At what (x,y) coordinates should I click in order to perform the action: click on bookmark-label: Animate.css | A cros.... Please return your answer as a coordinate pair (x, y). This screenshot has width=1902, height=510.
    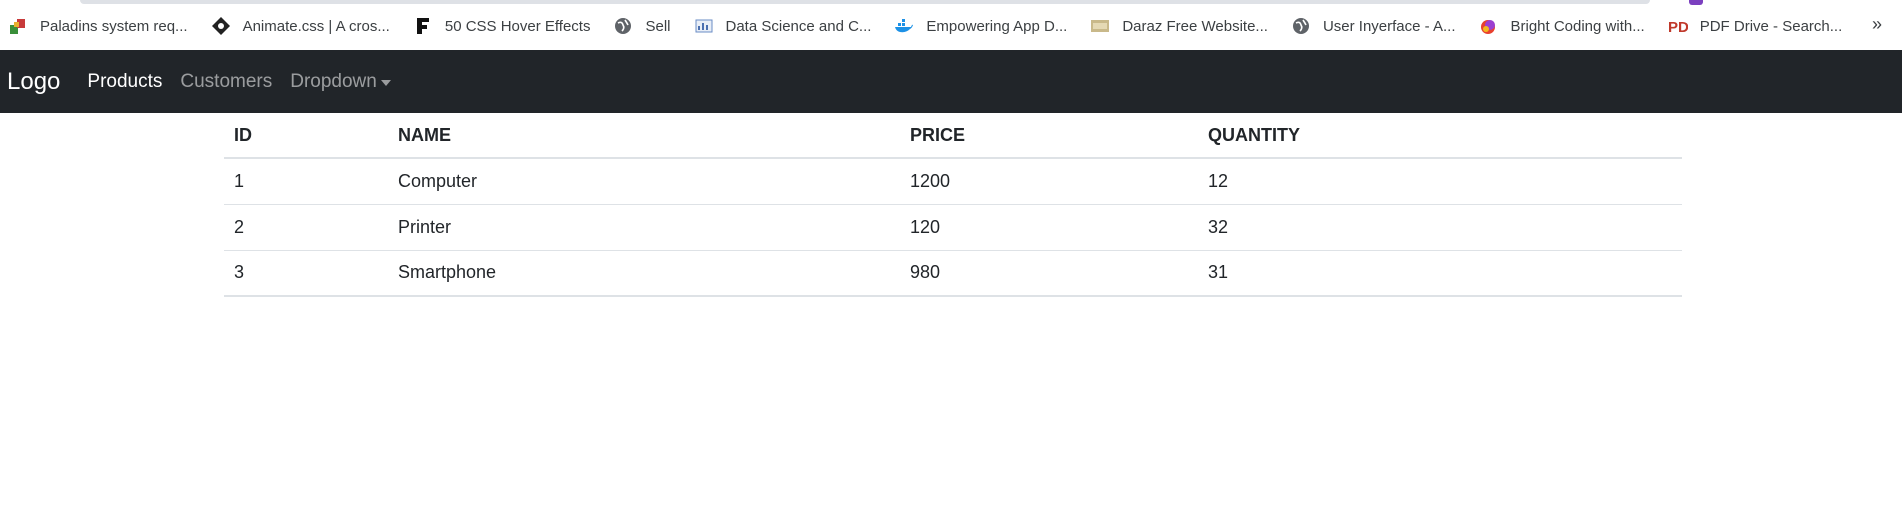
    Looking at the image, I should click on (316, 26).